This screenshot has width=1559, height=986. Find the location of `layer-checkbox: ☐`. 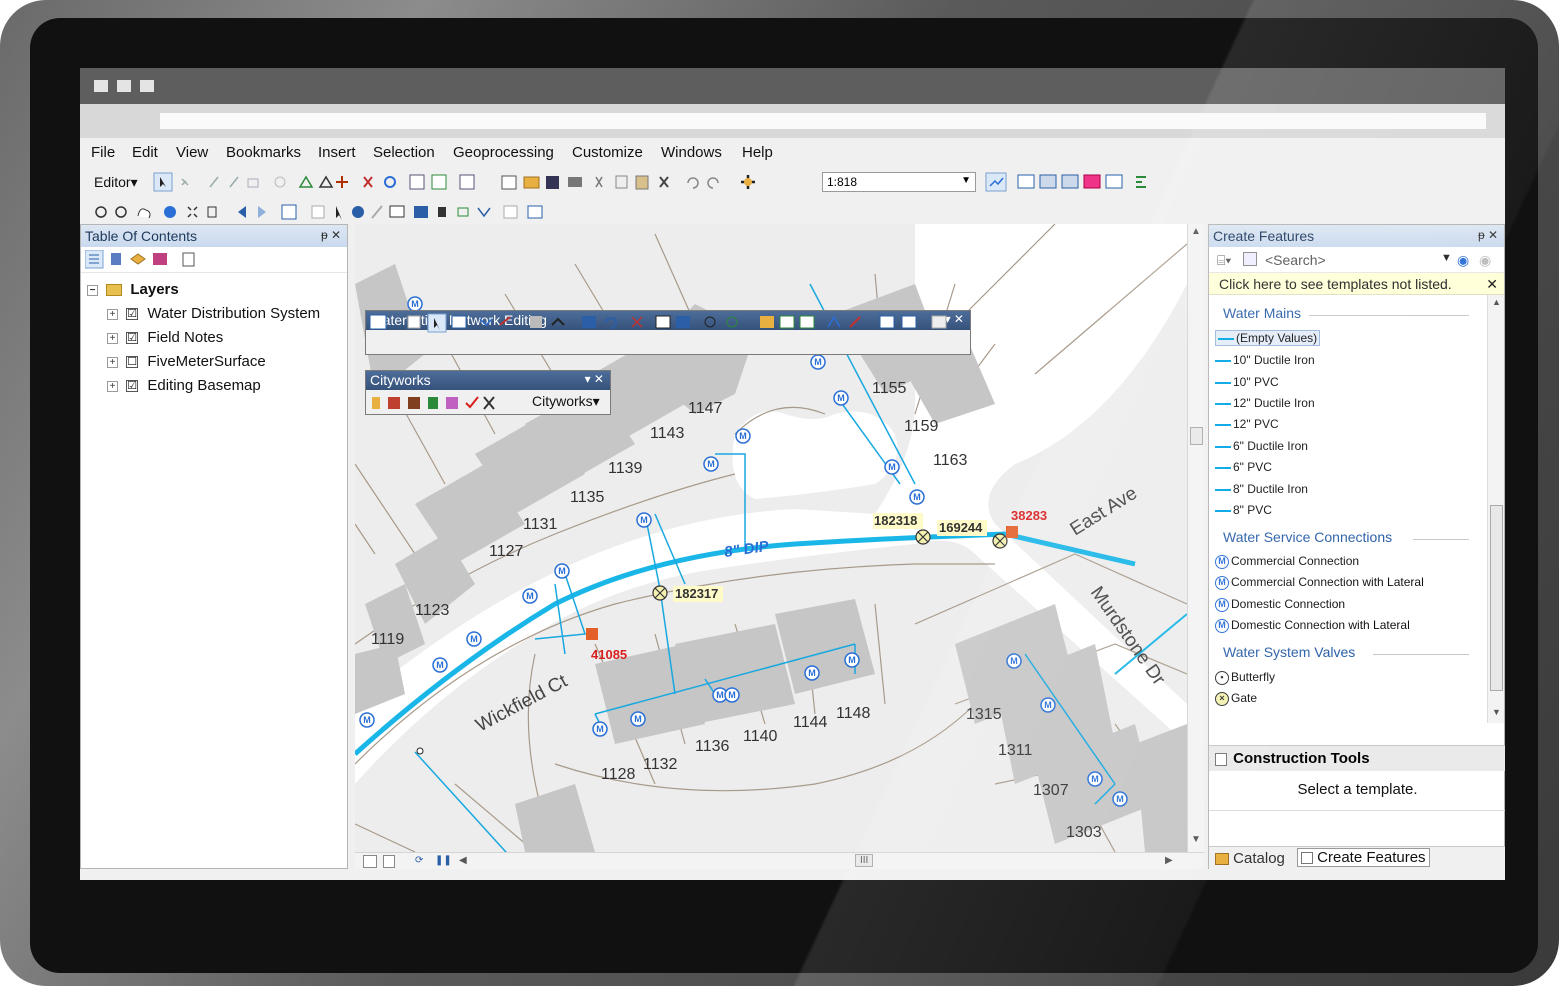

layer-checkbox: ☐ is located at coordinates (132, 362).